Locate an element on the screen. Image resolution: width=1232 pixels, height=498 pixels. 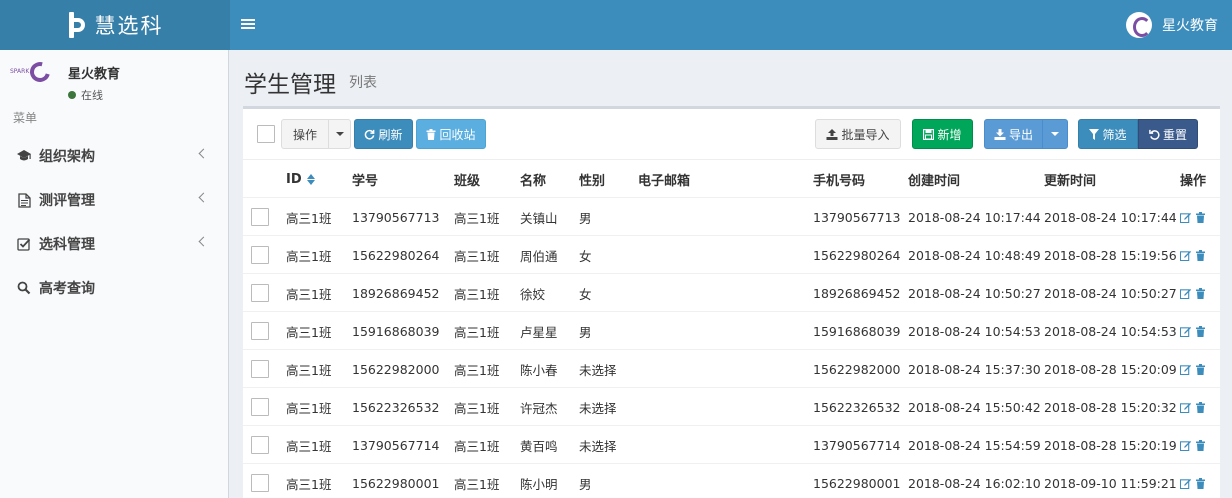
export-button: 导出 is located at coordinates (1013, 134).